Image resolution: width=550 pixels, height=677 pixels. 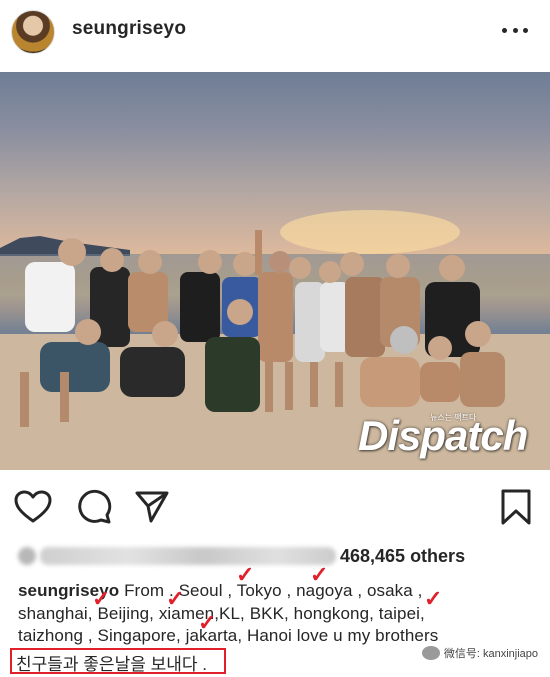 I want to click on comment-icon, so click(x=94, y=507).